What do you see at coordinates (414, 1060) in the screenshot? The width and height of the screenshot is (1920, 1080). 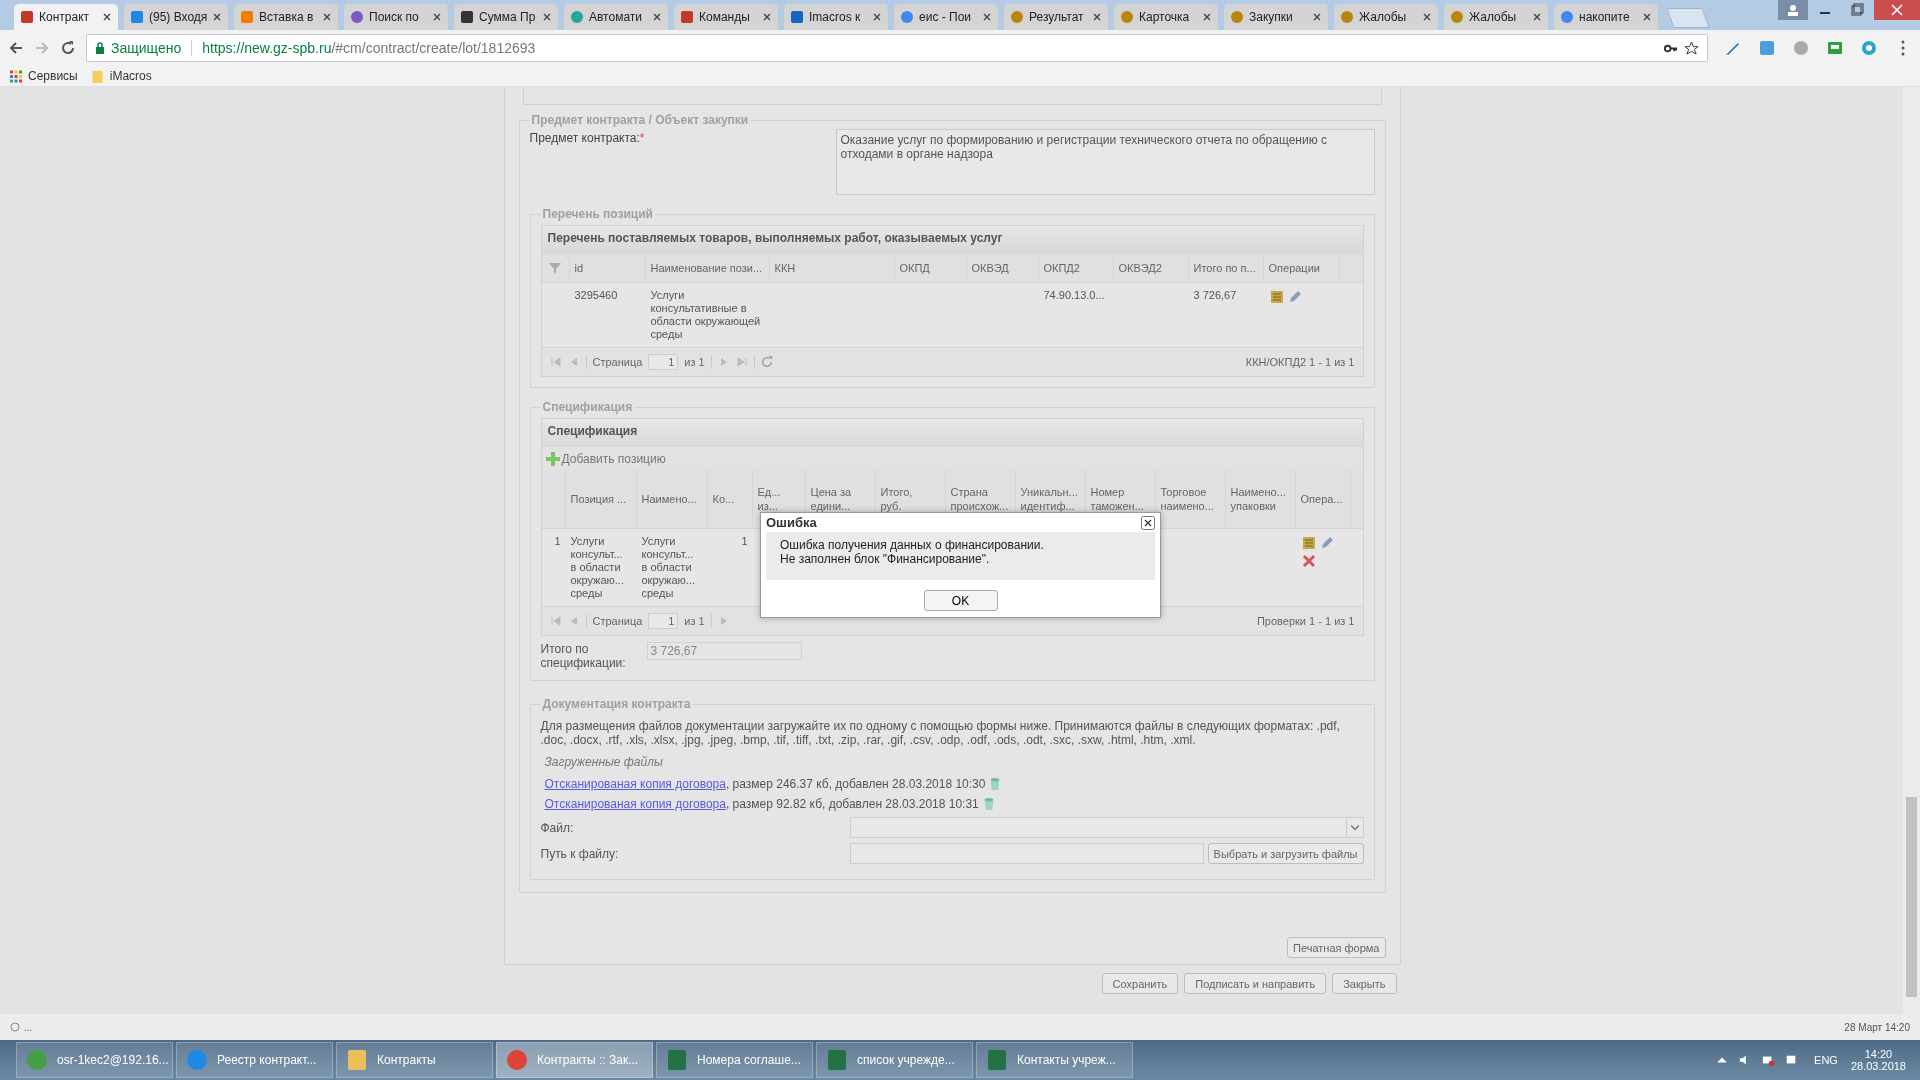 I see `taskbar-item: Контракты` at bounding box center [414, 1060].